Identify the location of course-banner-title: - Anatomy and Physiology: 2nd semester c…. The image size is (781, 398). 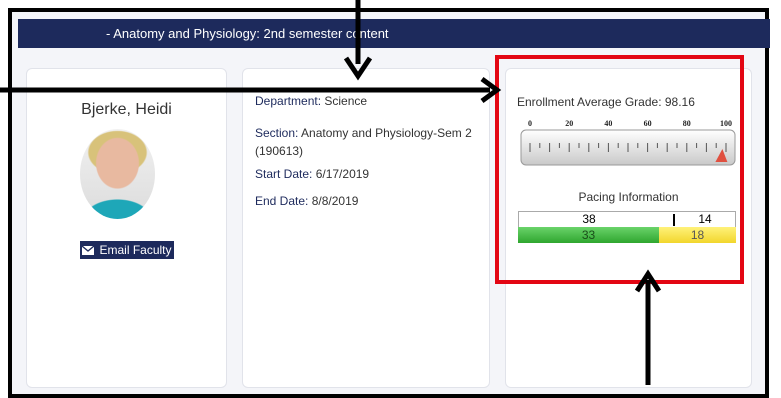
(247, 33).